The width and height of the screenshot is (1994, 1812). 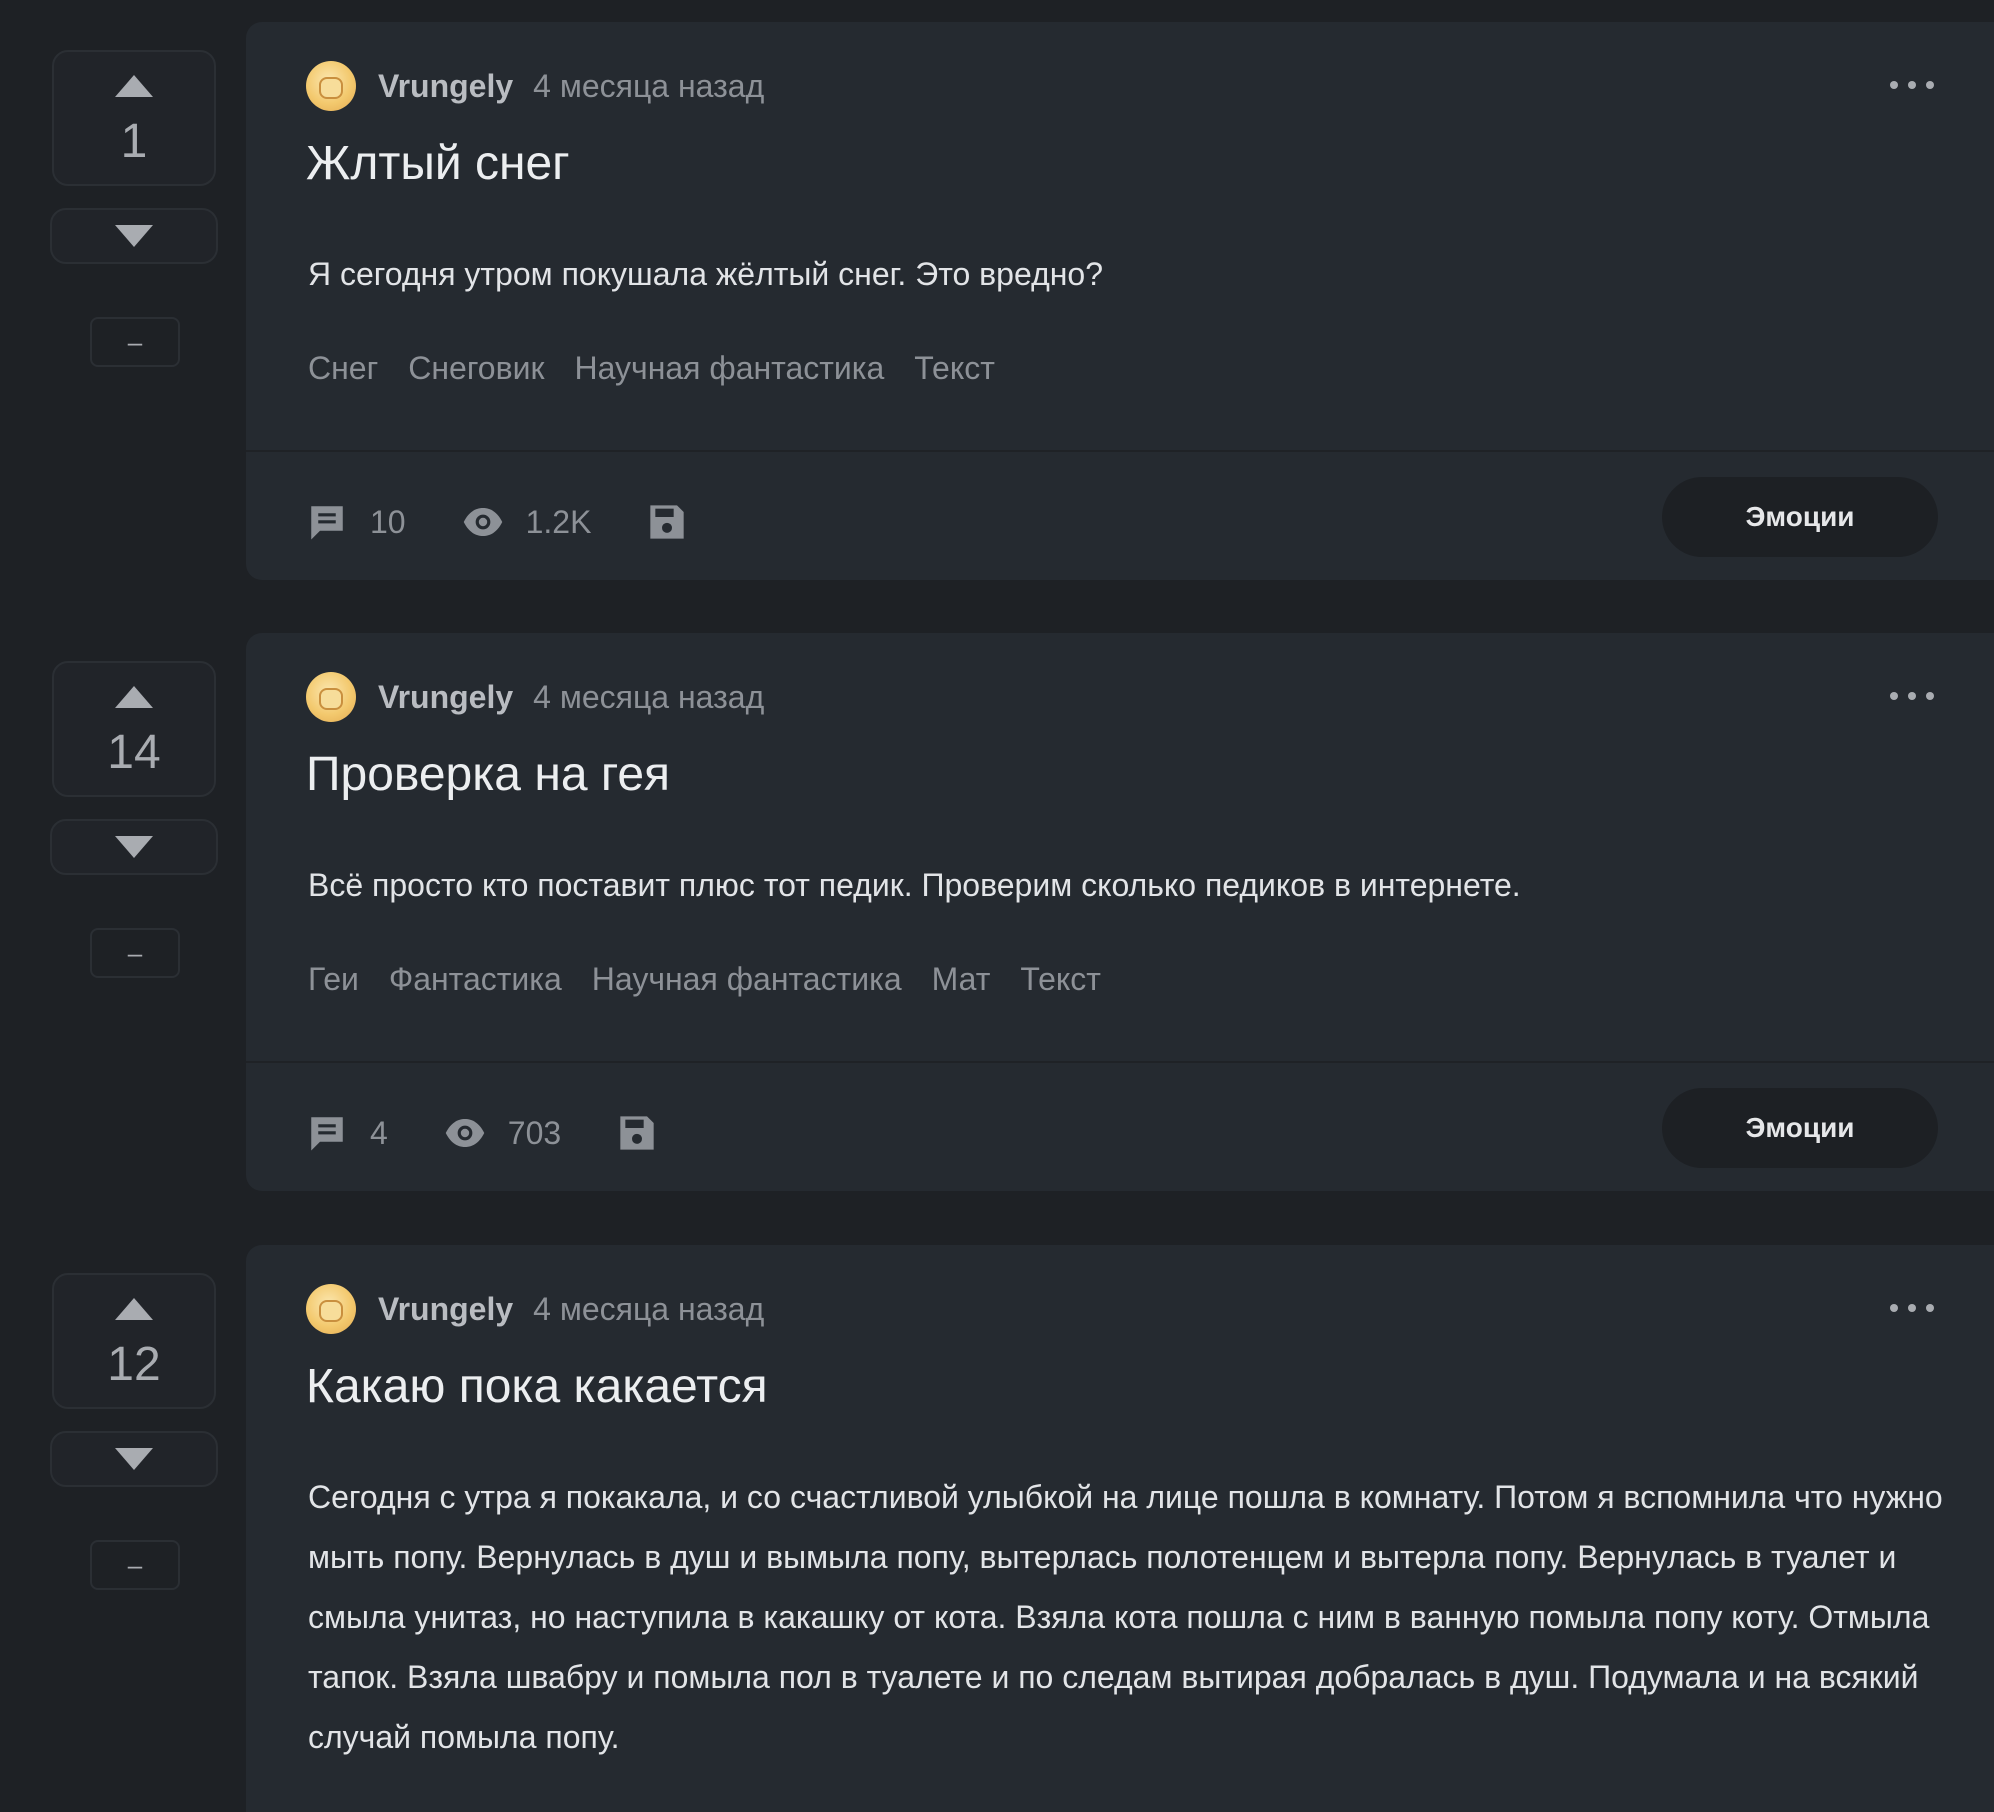 What do you see at coordinates (558, 521) in the screenshot?
I see `views-count: 1.2K` at bounding box center [558, 521].